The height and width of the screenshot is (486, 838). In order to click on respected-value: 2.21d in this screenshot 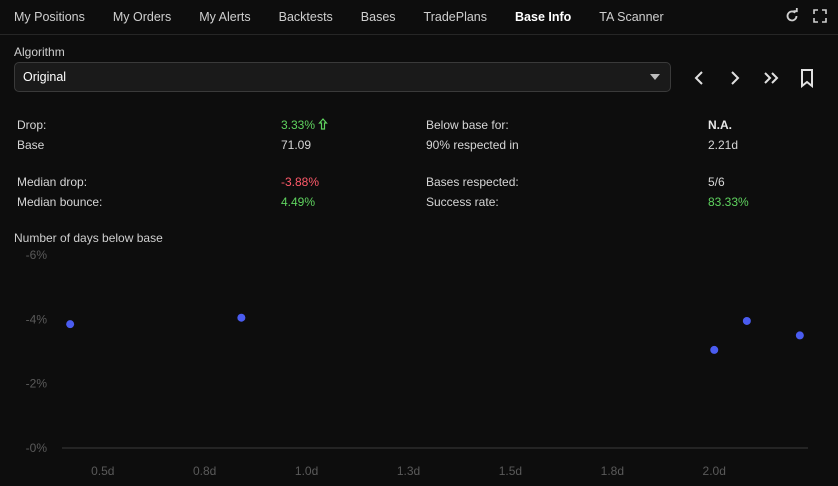, I will do `click(723, 145)`.